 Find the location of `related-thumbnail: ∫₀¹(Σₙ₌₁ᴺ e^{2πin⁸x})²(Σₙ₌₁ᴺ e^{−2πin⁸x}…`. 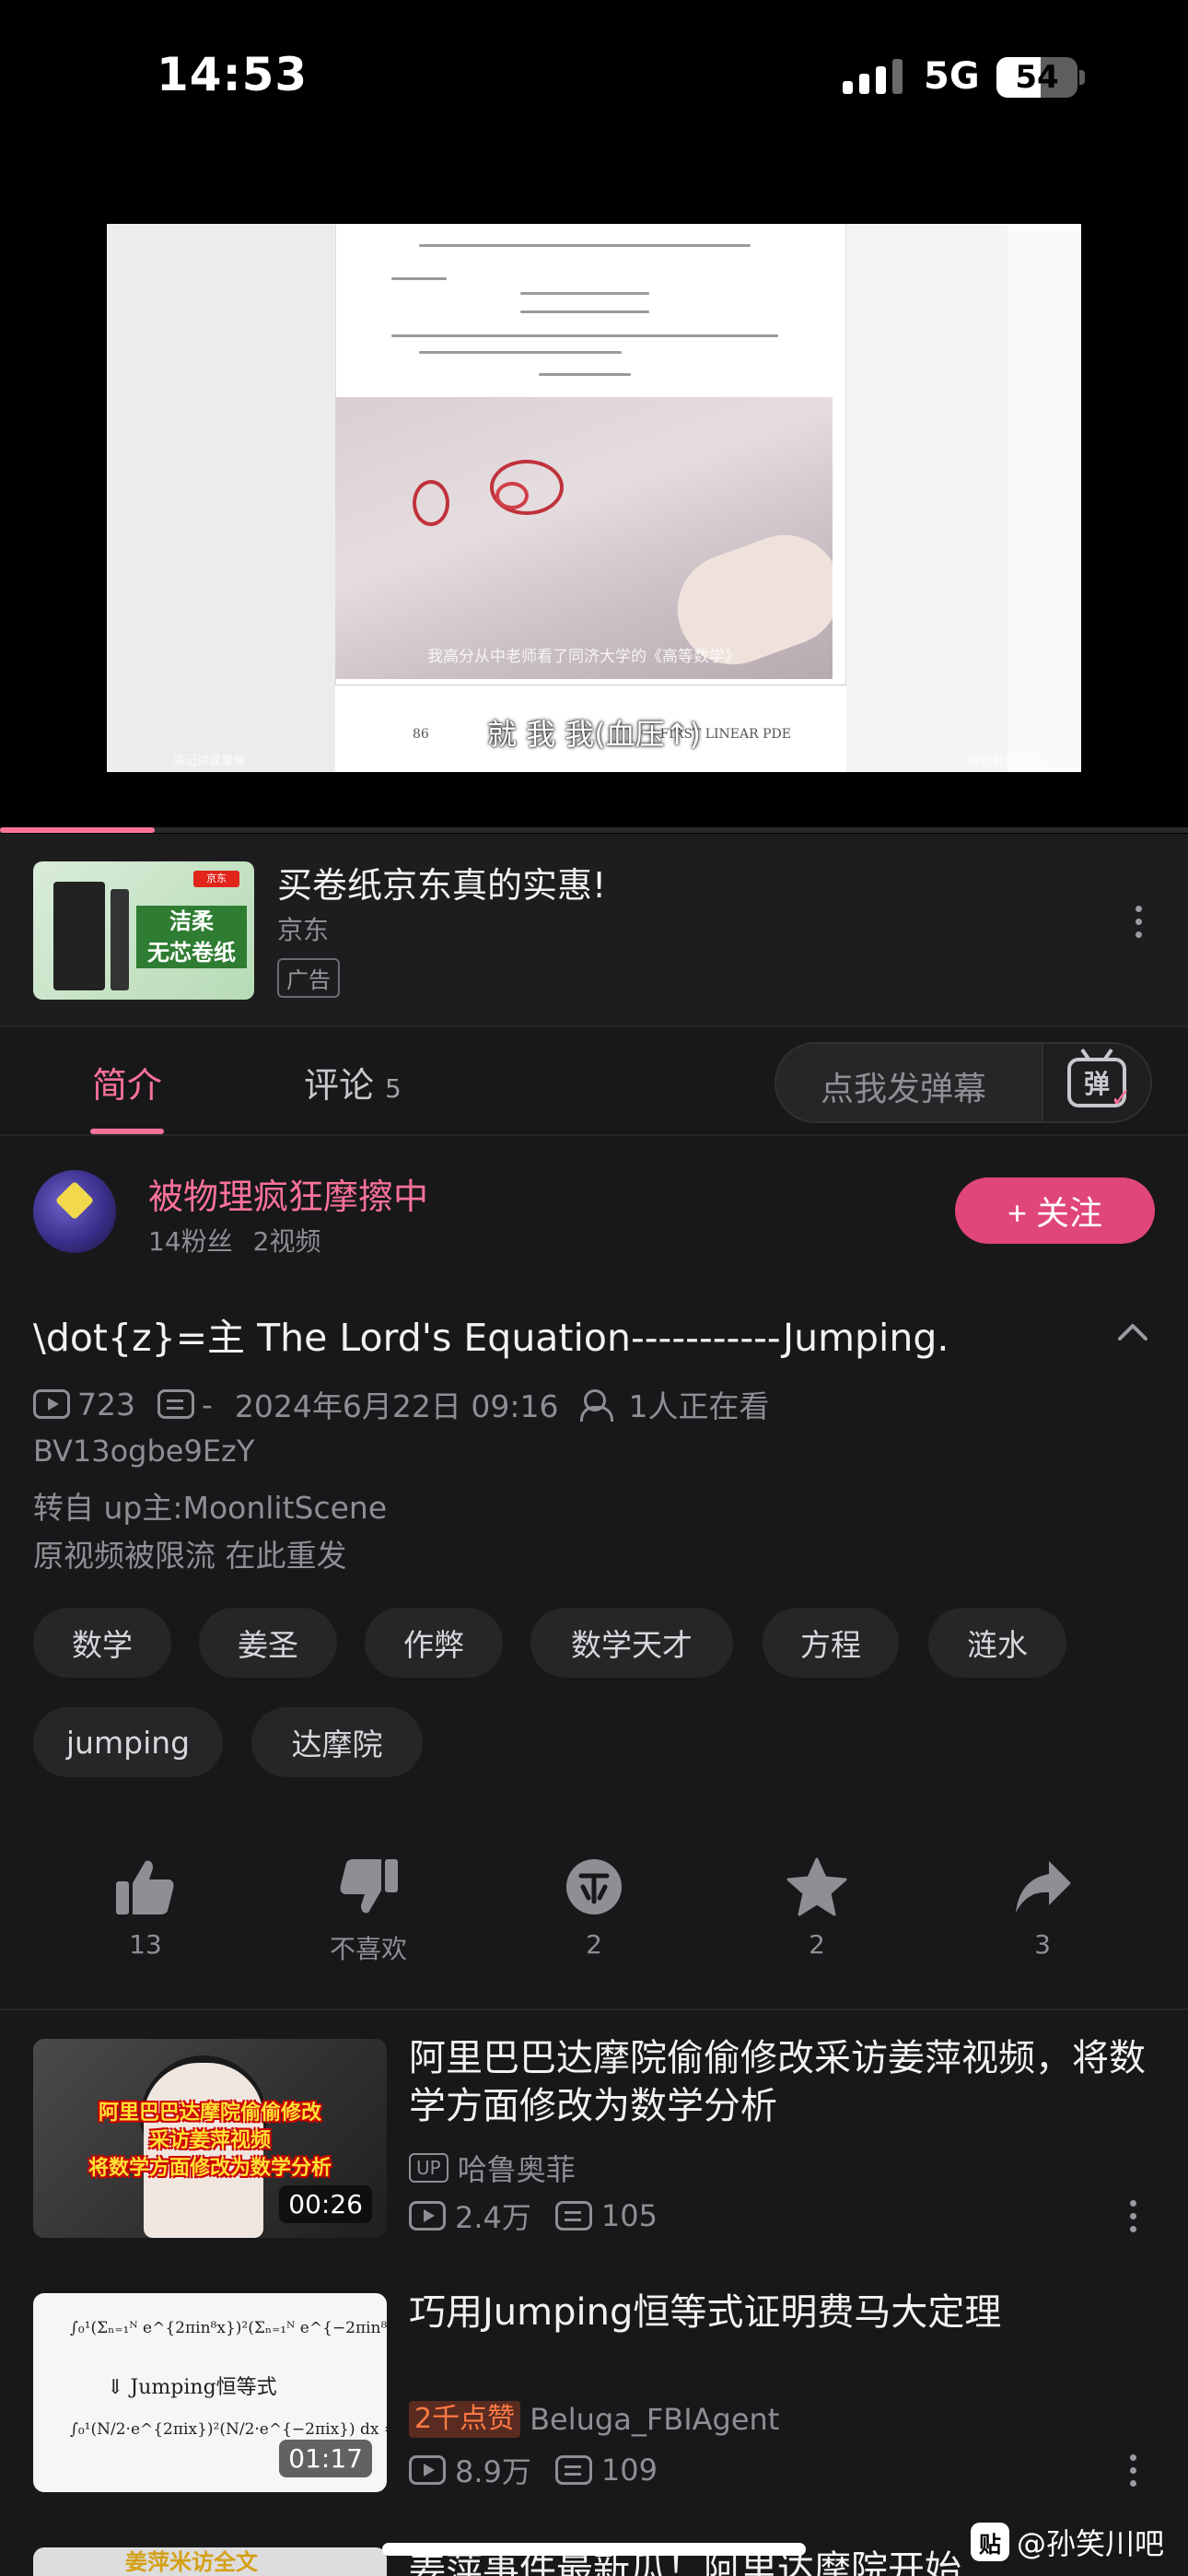

related-thumbnail: ∫₀¹(Σₙ₌₁ᴺ e^{2πin⁸x})²(Σₙ₌₁ᴺ e^{−2πin⁸x}… is located at coordinates (210, 2392).